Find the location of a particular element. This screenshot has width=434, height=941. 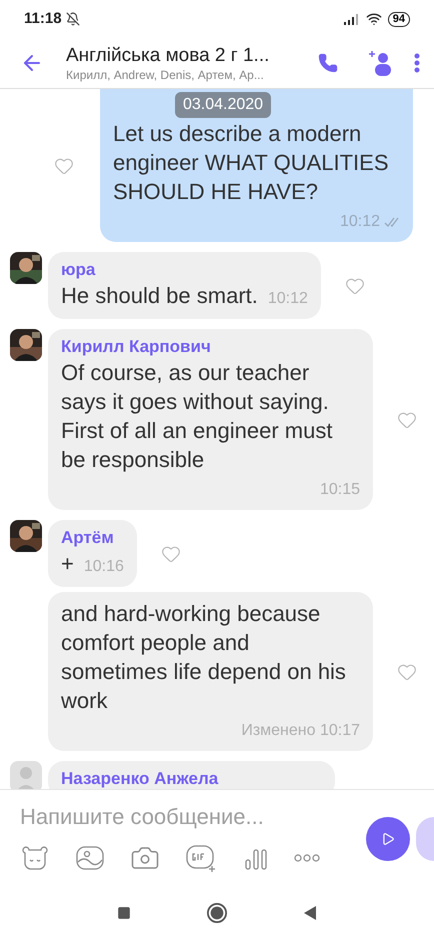

call-button is located at coordinates (328, 63).